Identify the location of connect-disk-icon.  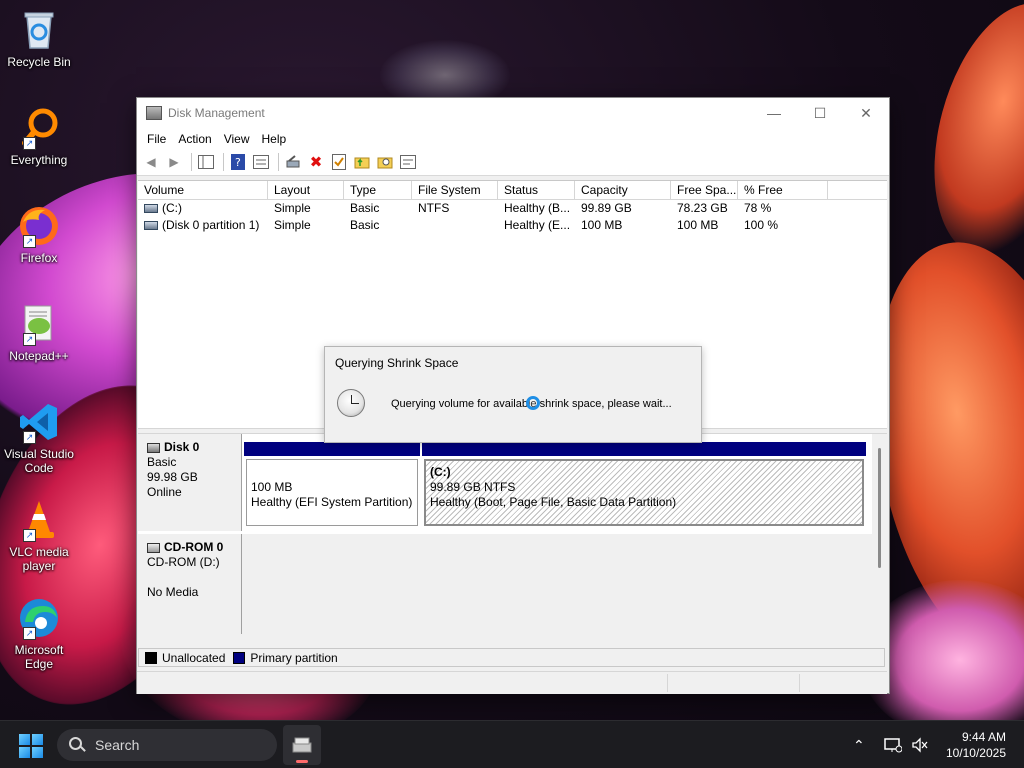
(293, 162).